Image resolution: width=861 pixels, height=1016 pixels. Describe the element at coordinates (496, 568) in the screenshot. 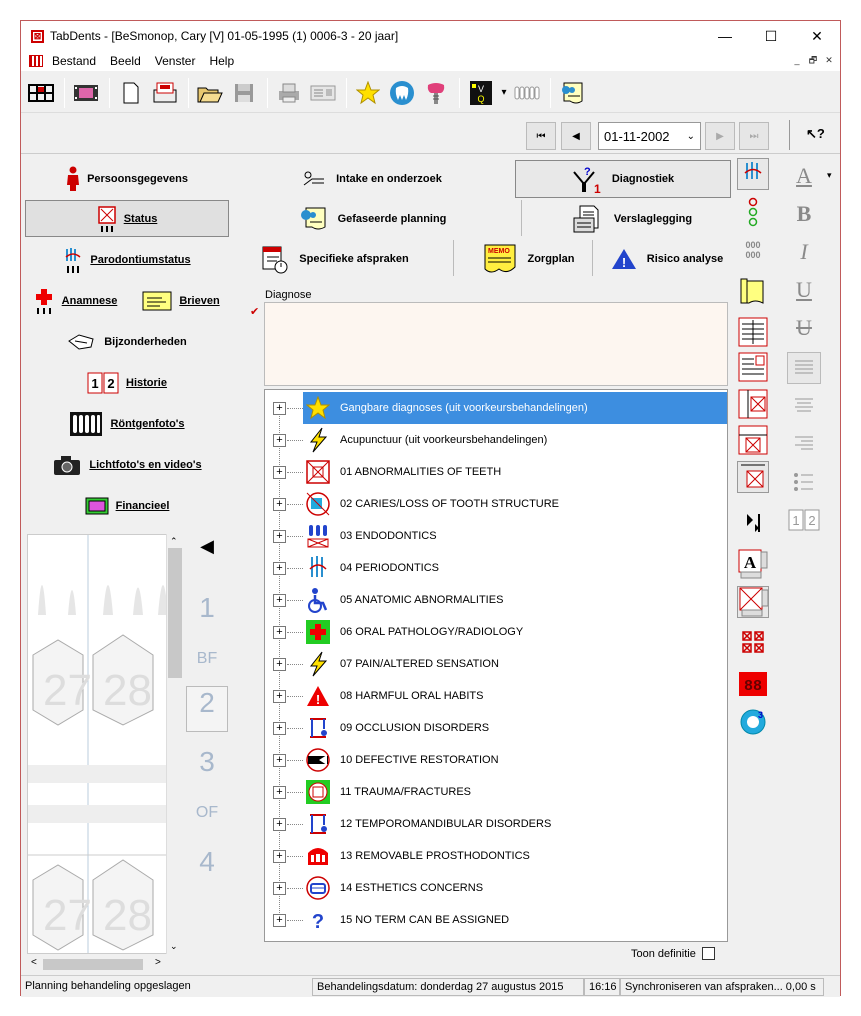

I see `tree-item: +04 PERIODONTICS` at that location.